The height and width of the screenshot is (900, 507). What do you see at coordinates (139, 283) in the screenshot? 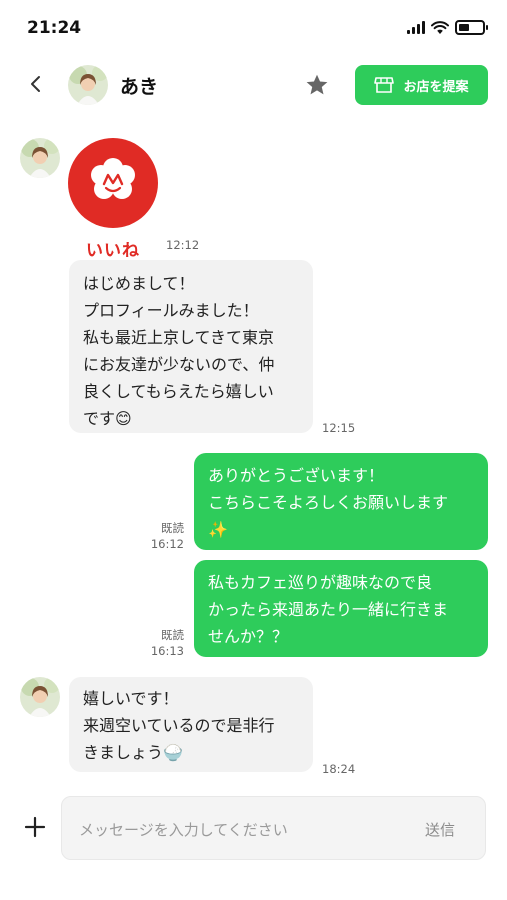
I see `message-line: はじめまして！` at bounding box center [139, 283].